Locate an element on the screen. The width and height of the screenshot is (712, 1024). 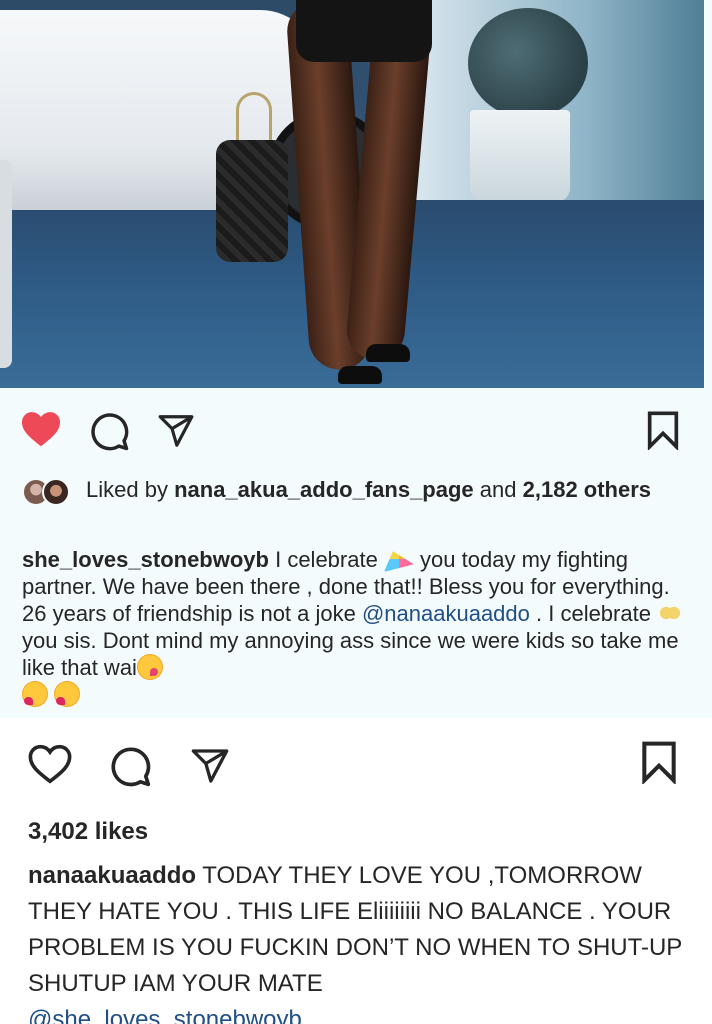
liker-avatars is located at coordinates (50, 493).